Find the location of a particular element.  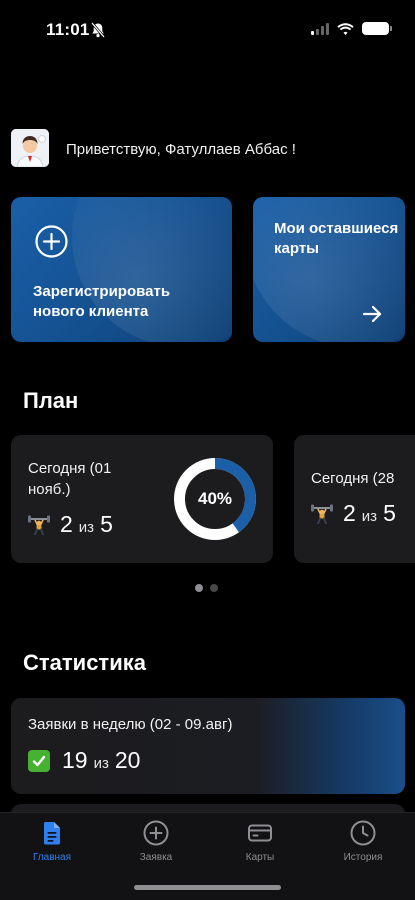

battery-icon is located at coordinates (377, 28).